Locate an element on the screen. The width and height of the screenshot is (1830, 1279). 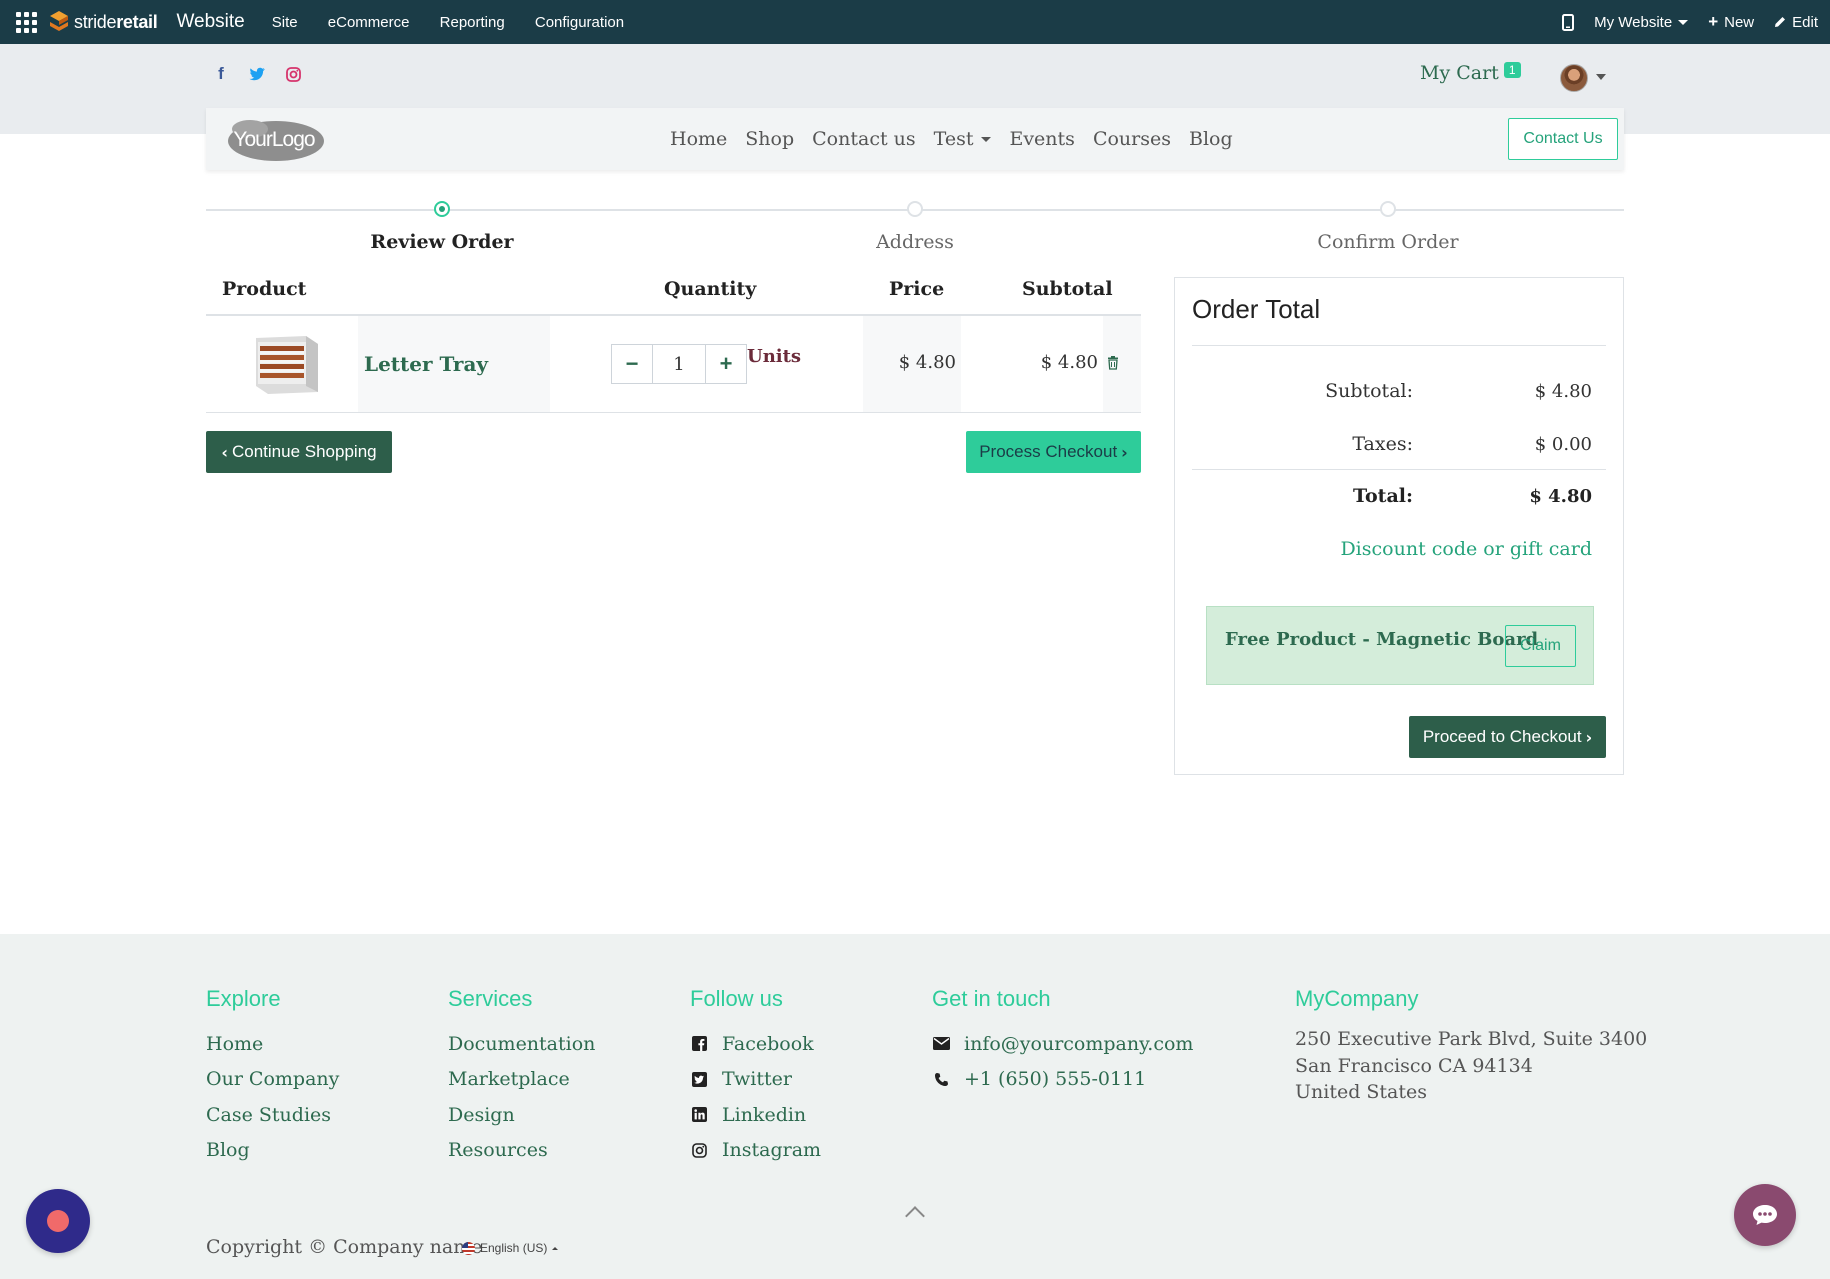
footer-link-our-company: Our Company is located at coordinates (272, 1080).